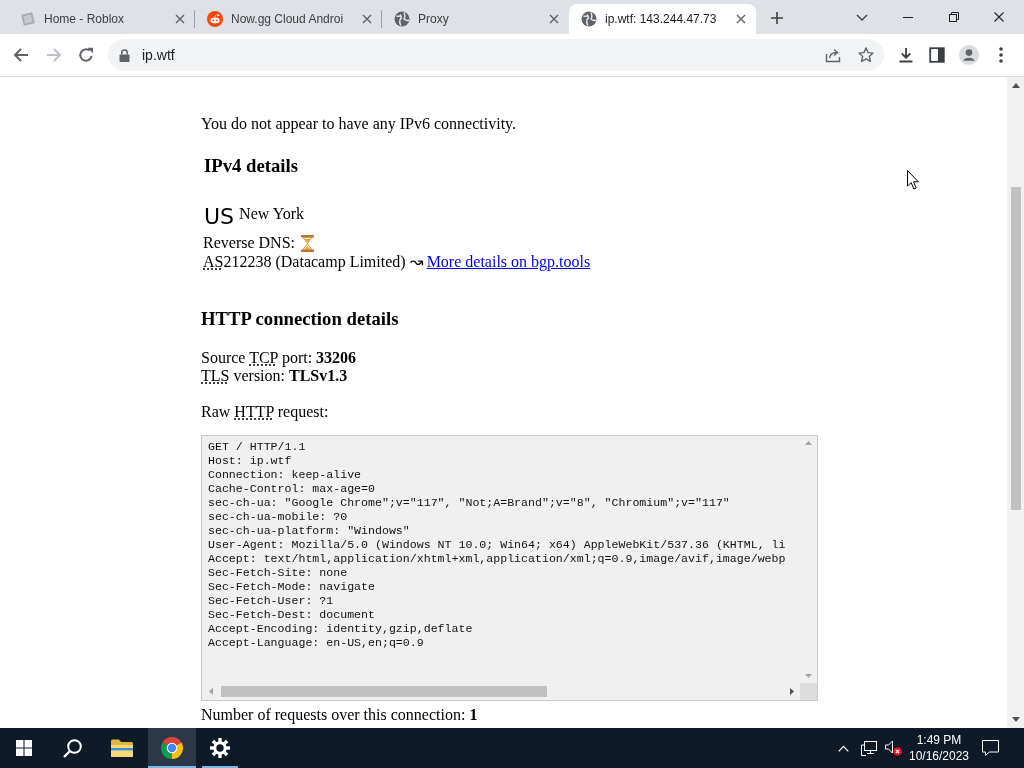 This screenshot has height=768, width=1024. What do you see at coordinates (101, 19) in the screenshot?
I see `browser-tab: Home - Roblox` at bounding box center [101, 19].